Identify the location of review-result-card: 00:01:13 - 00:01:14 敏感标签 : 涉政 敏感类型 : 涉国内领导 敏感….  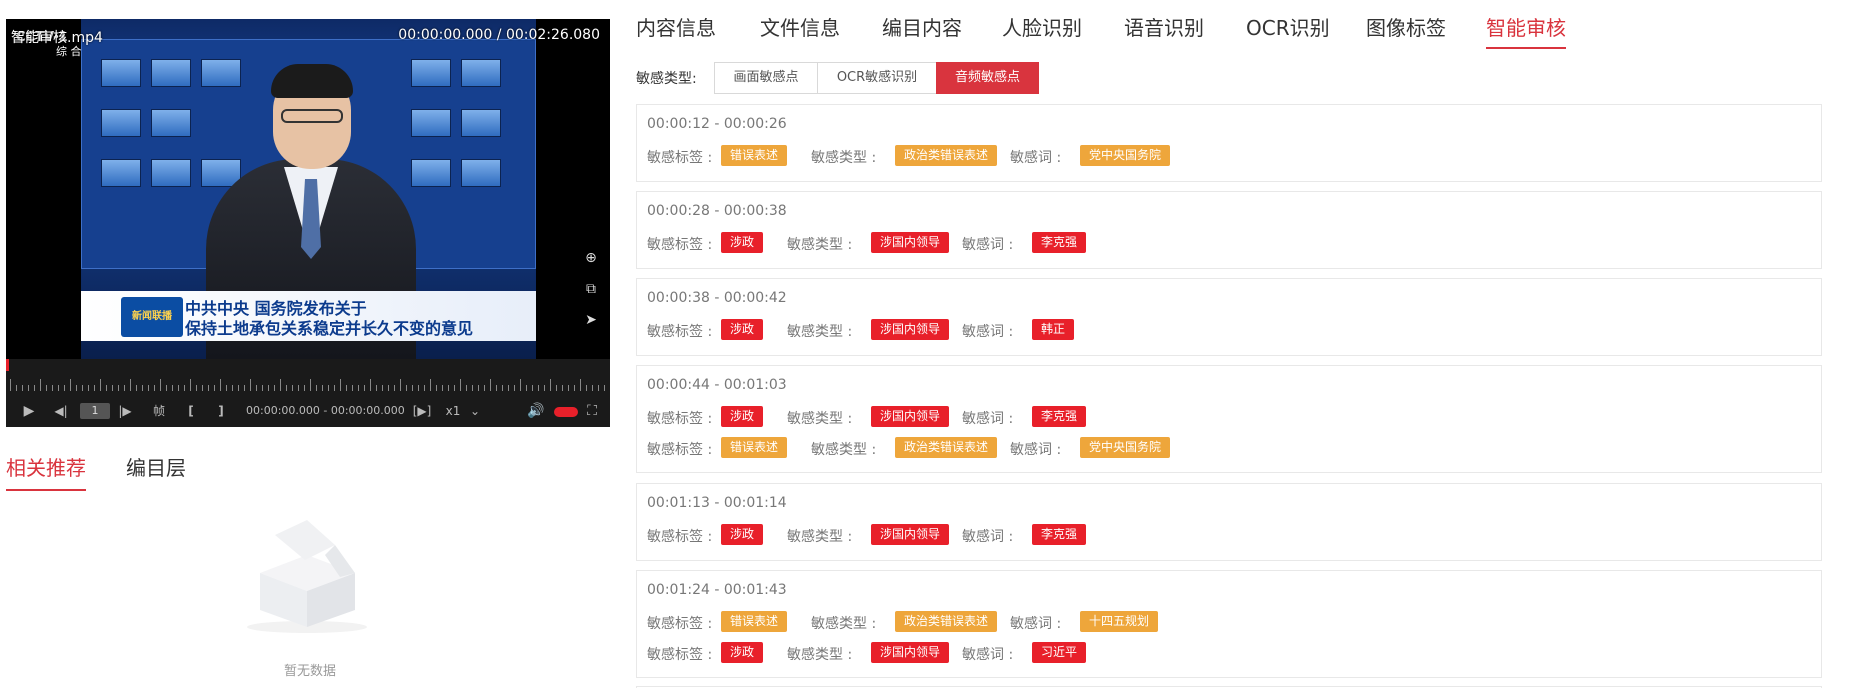
(1229, 522).